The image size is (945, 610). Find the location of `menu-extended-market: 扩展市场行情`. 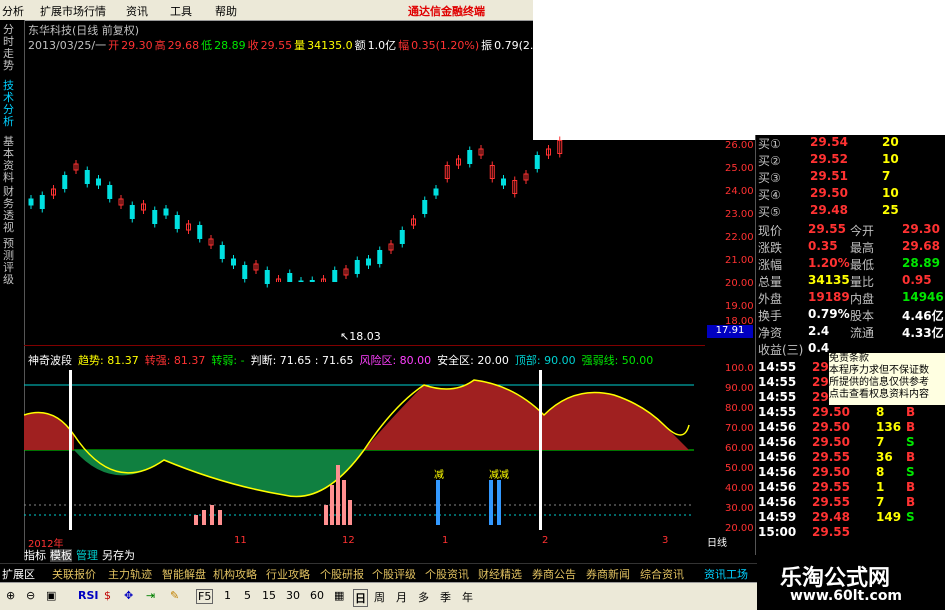

menu-extended-market: 扩展市场行情 is located at coordinates (73, 11).